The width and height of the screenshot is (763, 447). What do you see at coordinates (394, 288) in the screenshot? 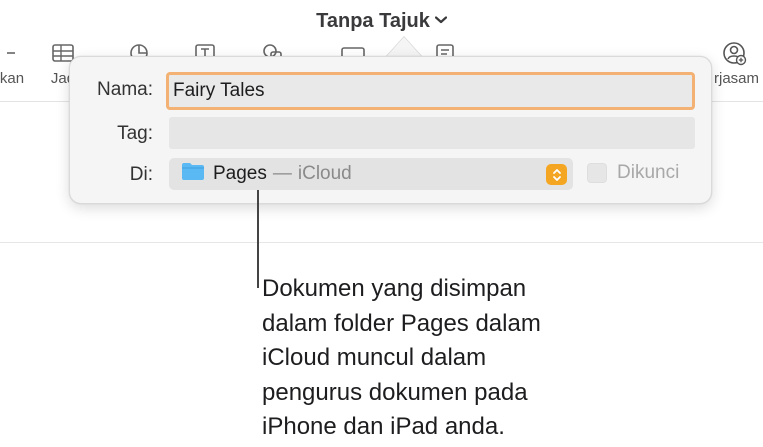
I see `callout-line-1: Dokumen yang disimpan` at bounding box center [394, 288].